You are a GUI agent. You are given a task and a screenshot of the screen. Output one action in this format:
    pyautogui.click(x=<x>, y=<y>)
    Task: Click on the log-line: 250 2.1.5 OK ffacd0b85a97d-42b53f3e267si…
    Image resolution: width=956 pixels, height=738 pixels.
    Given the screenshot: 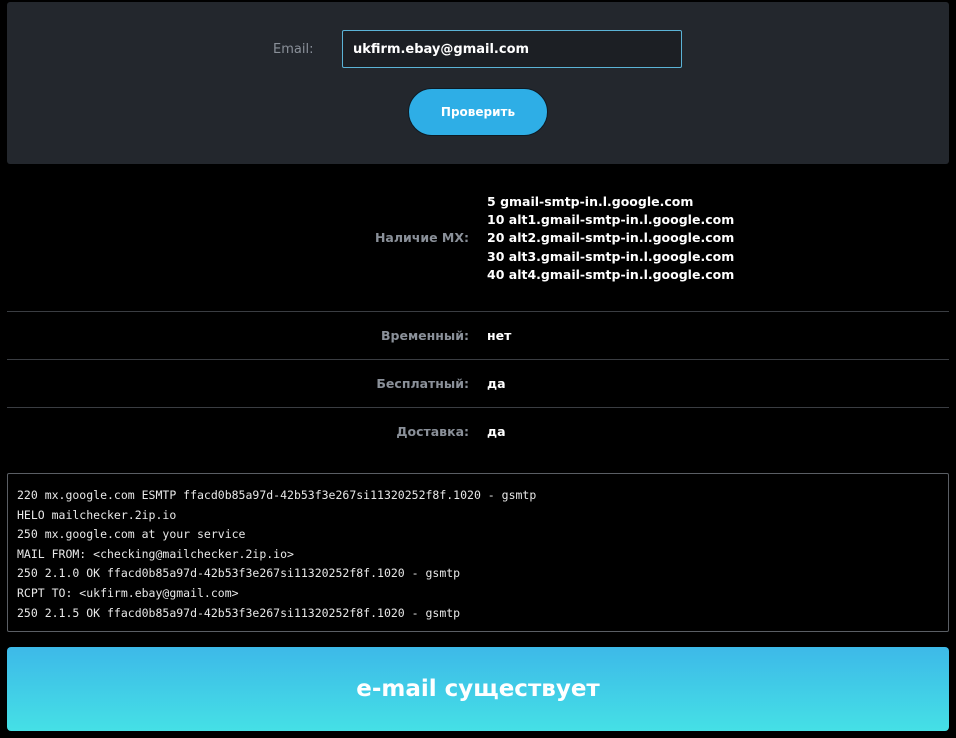 What is the action you would take?
    pyautogui.click(x=239, y=612)
    